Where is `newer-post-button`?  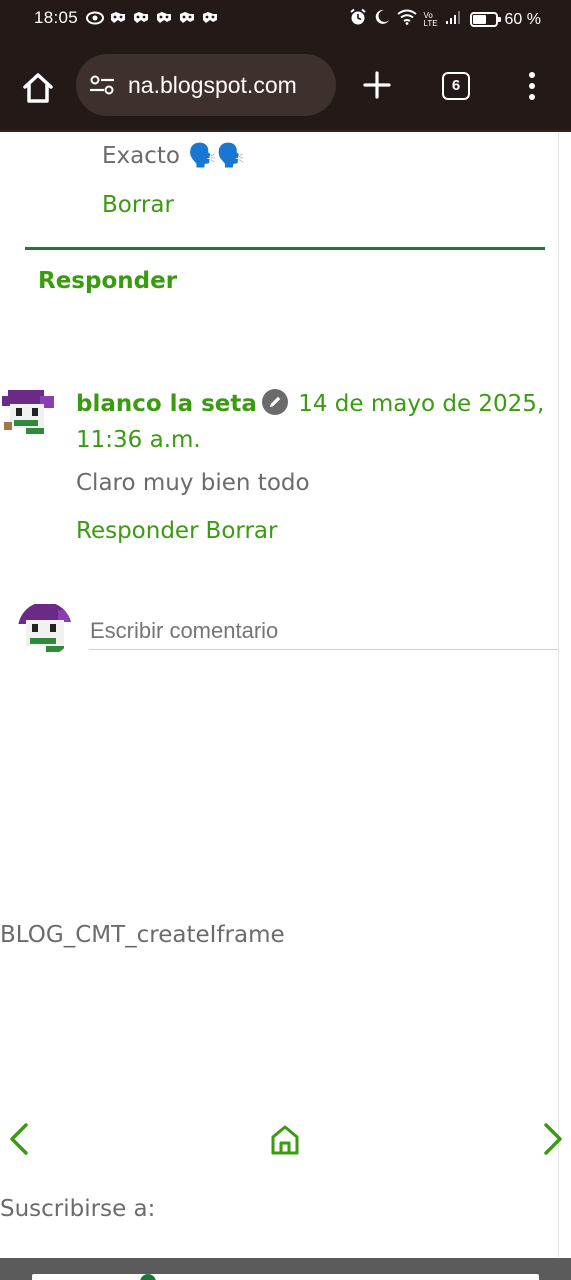
newer-post-button is located at coordinates (19, 1139).